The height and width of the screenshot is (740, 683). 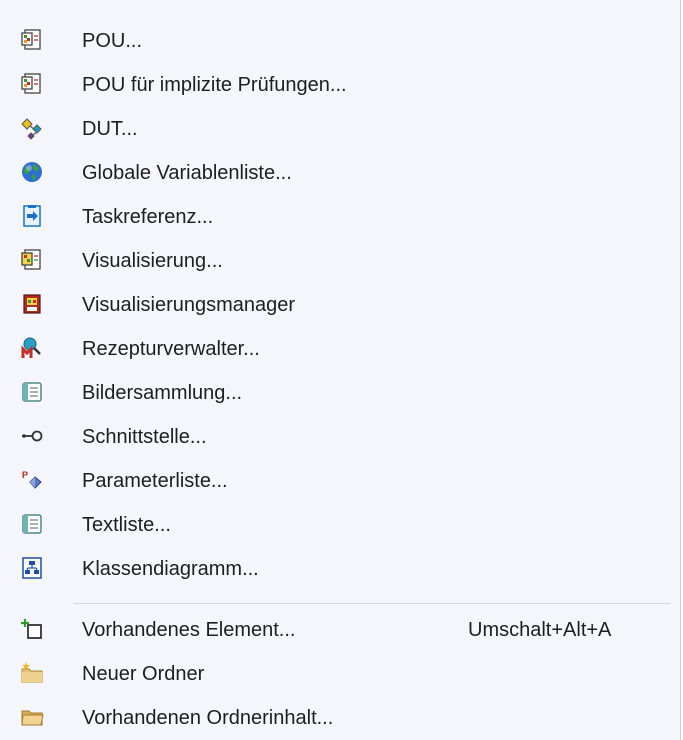 I want to click on class-diagram-icon, so click(x=32, y=568).